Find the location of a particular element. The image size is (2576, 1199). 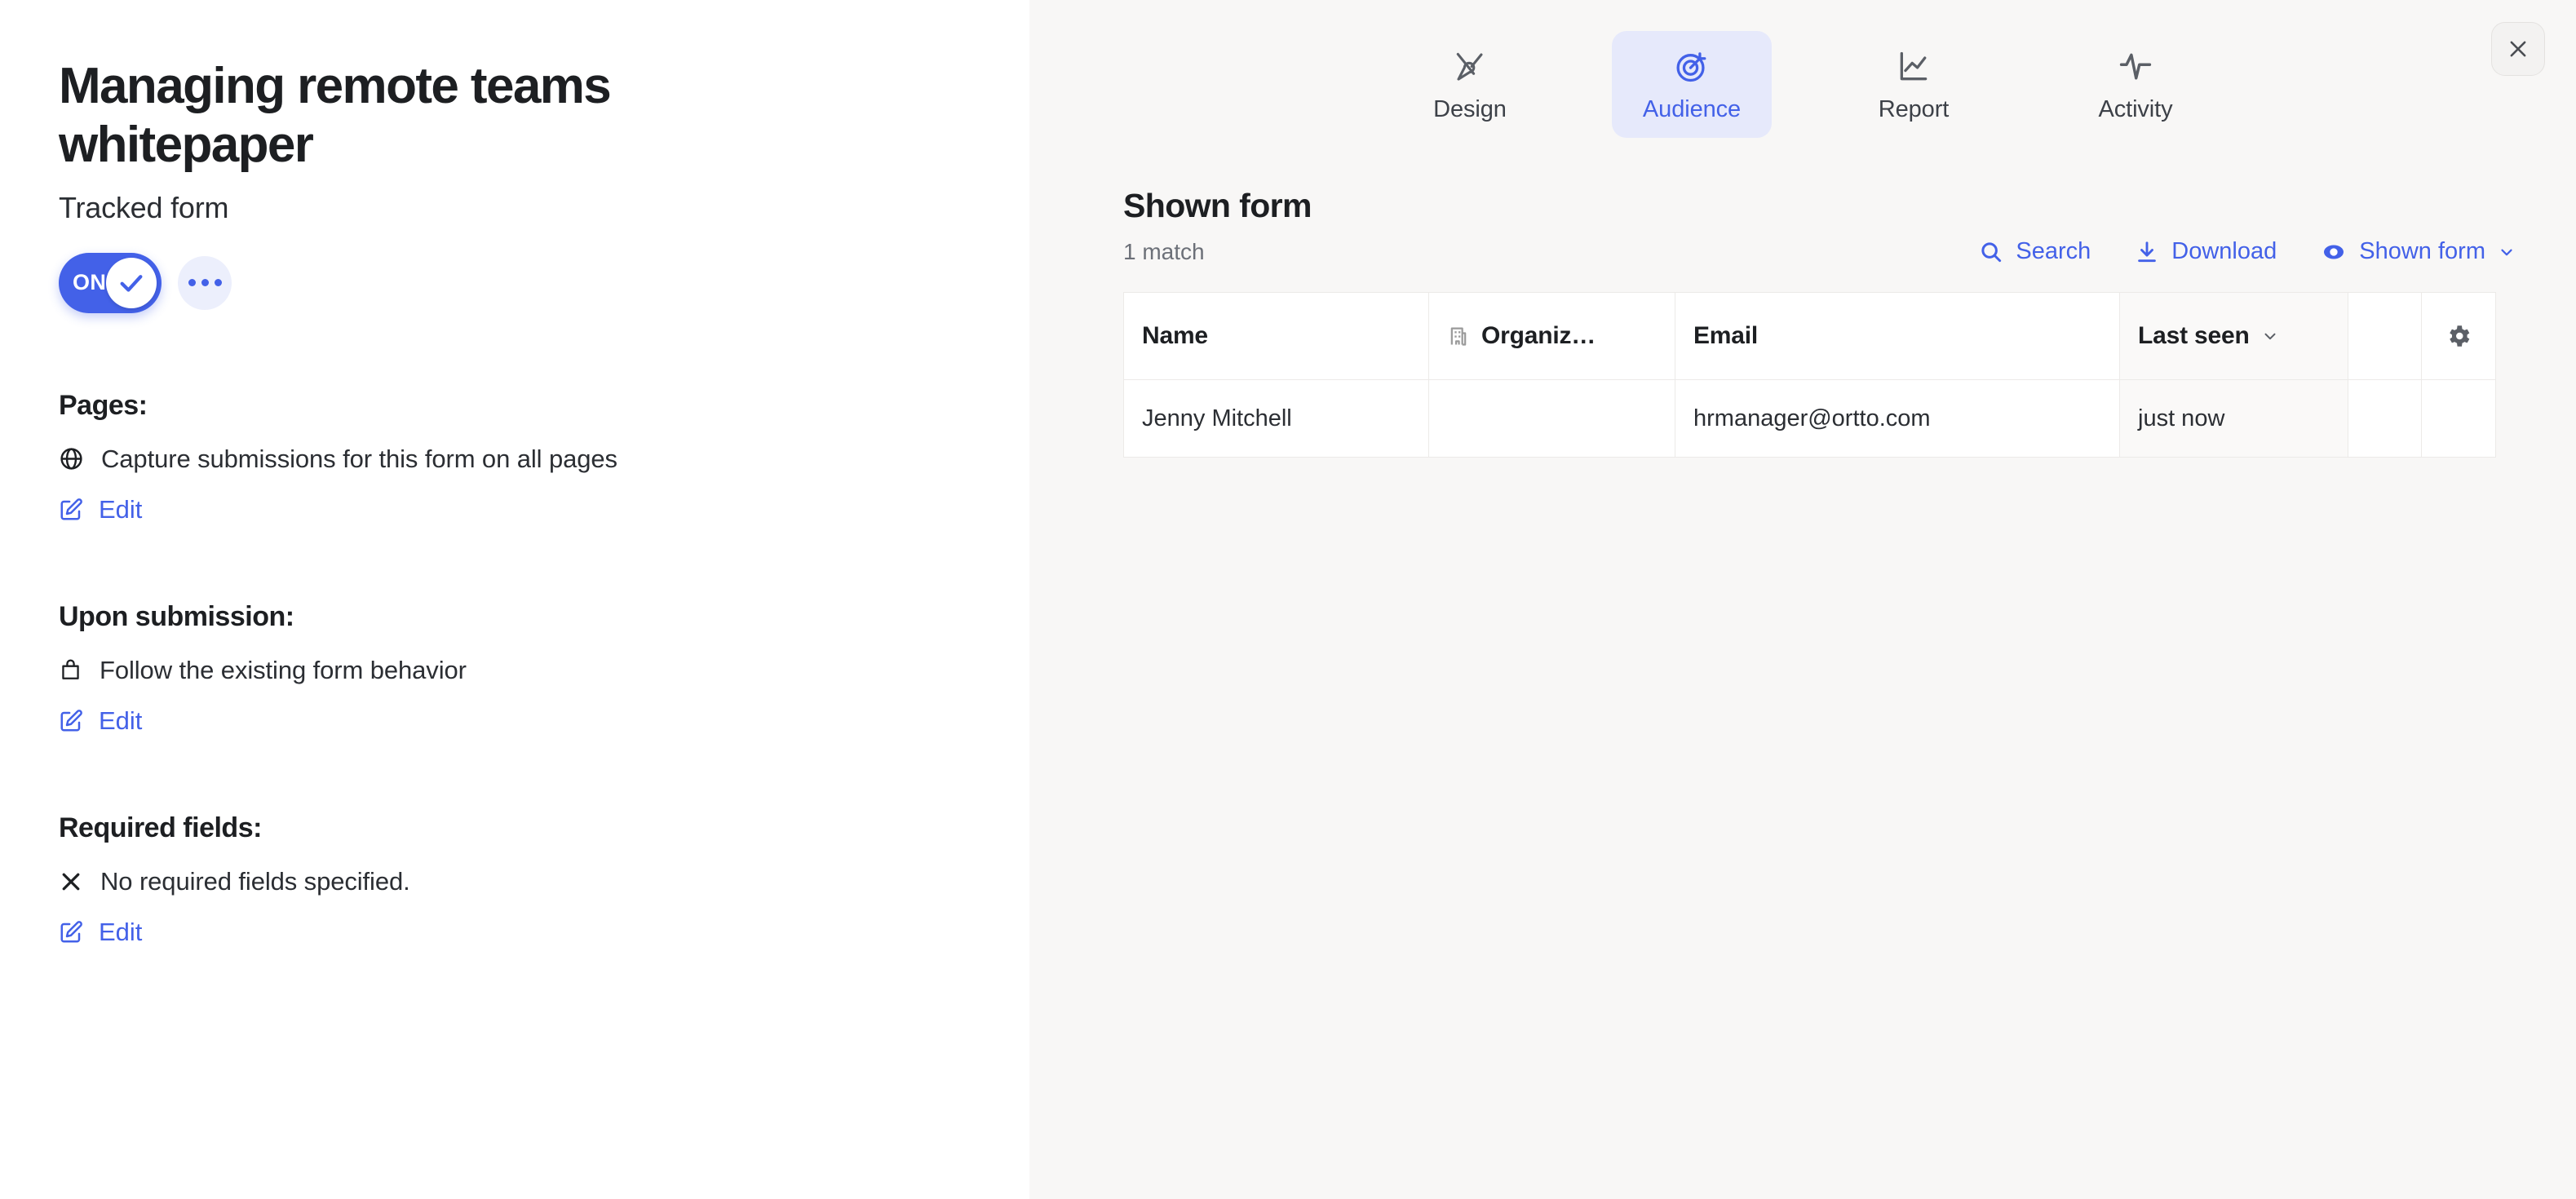

bag-icon is located at coordinates (70, 670).